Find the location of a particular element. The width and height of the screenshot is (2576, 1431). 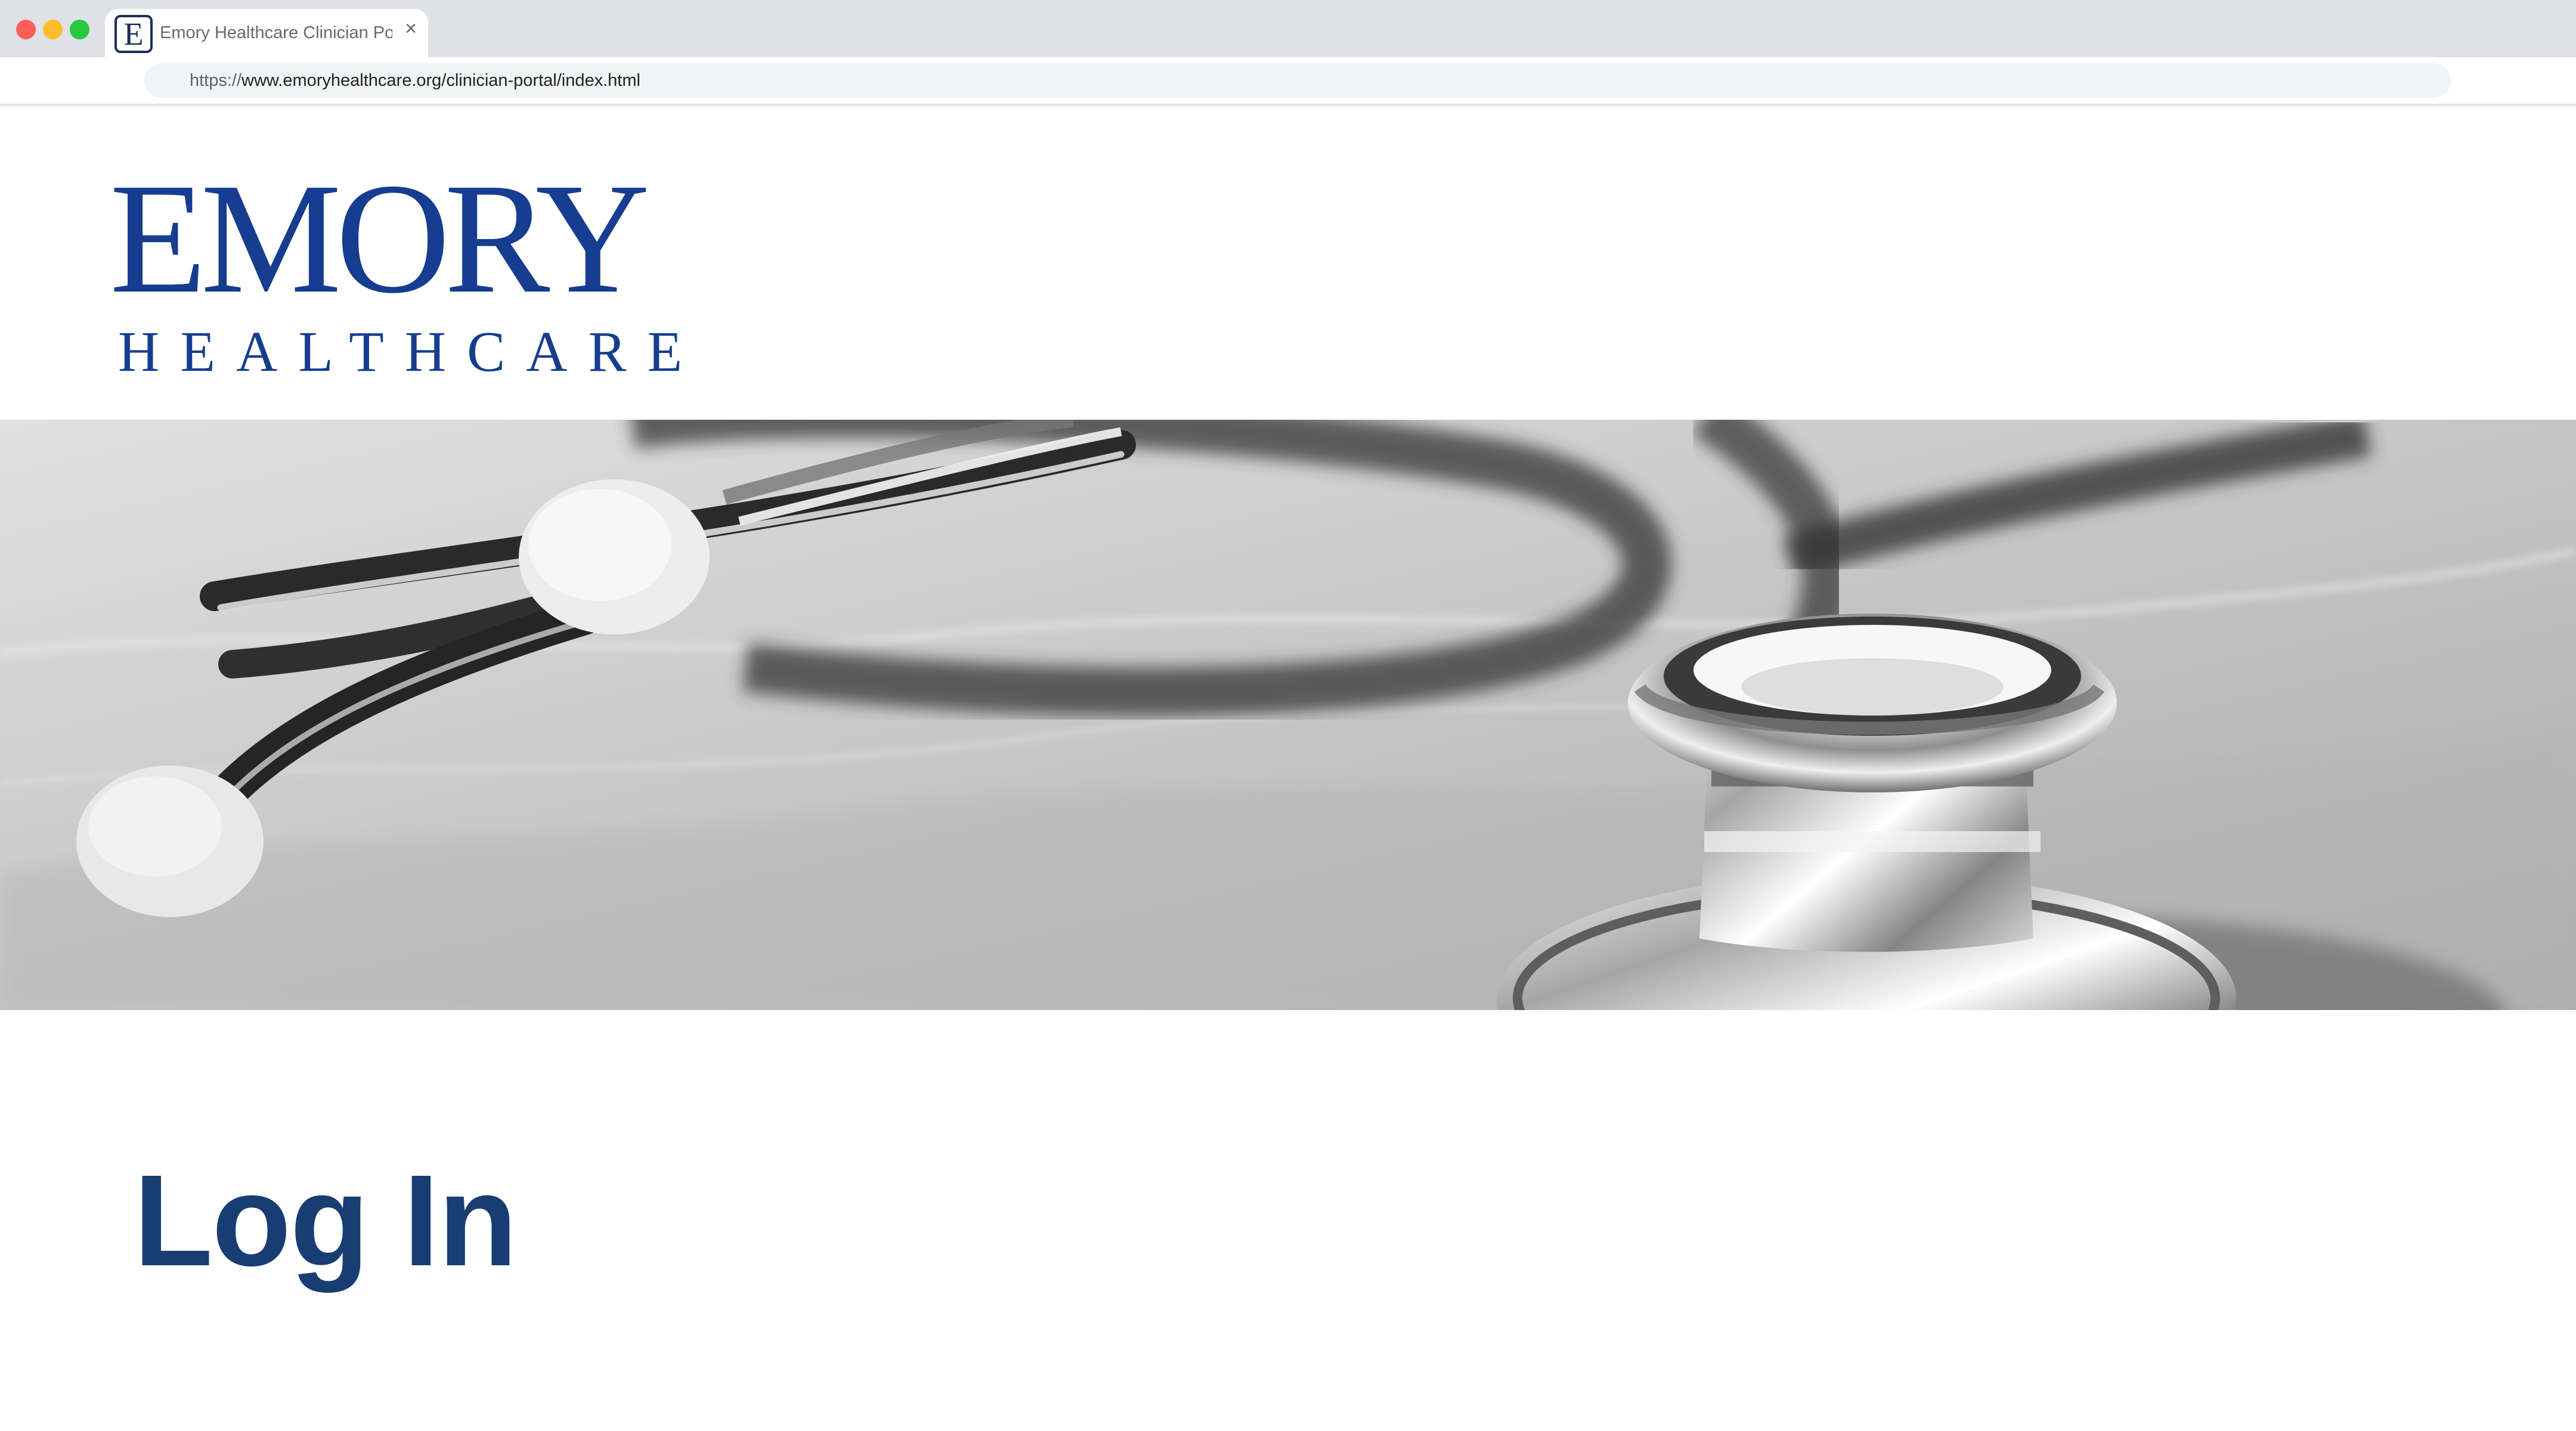

minimize-window-icon is located at coordinates (53, 29).